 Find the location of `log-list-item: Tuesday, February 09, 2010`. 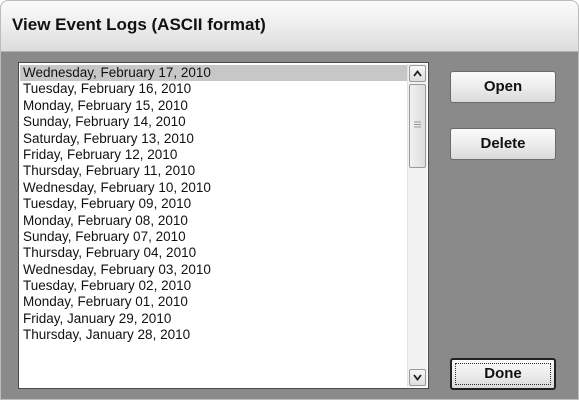

log-list-item: Tuesday, February 09, 2010 is located at coordinates (214, 204).